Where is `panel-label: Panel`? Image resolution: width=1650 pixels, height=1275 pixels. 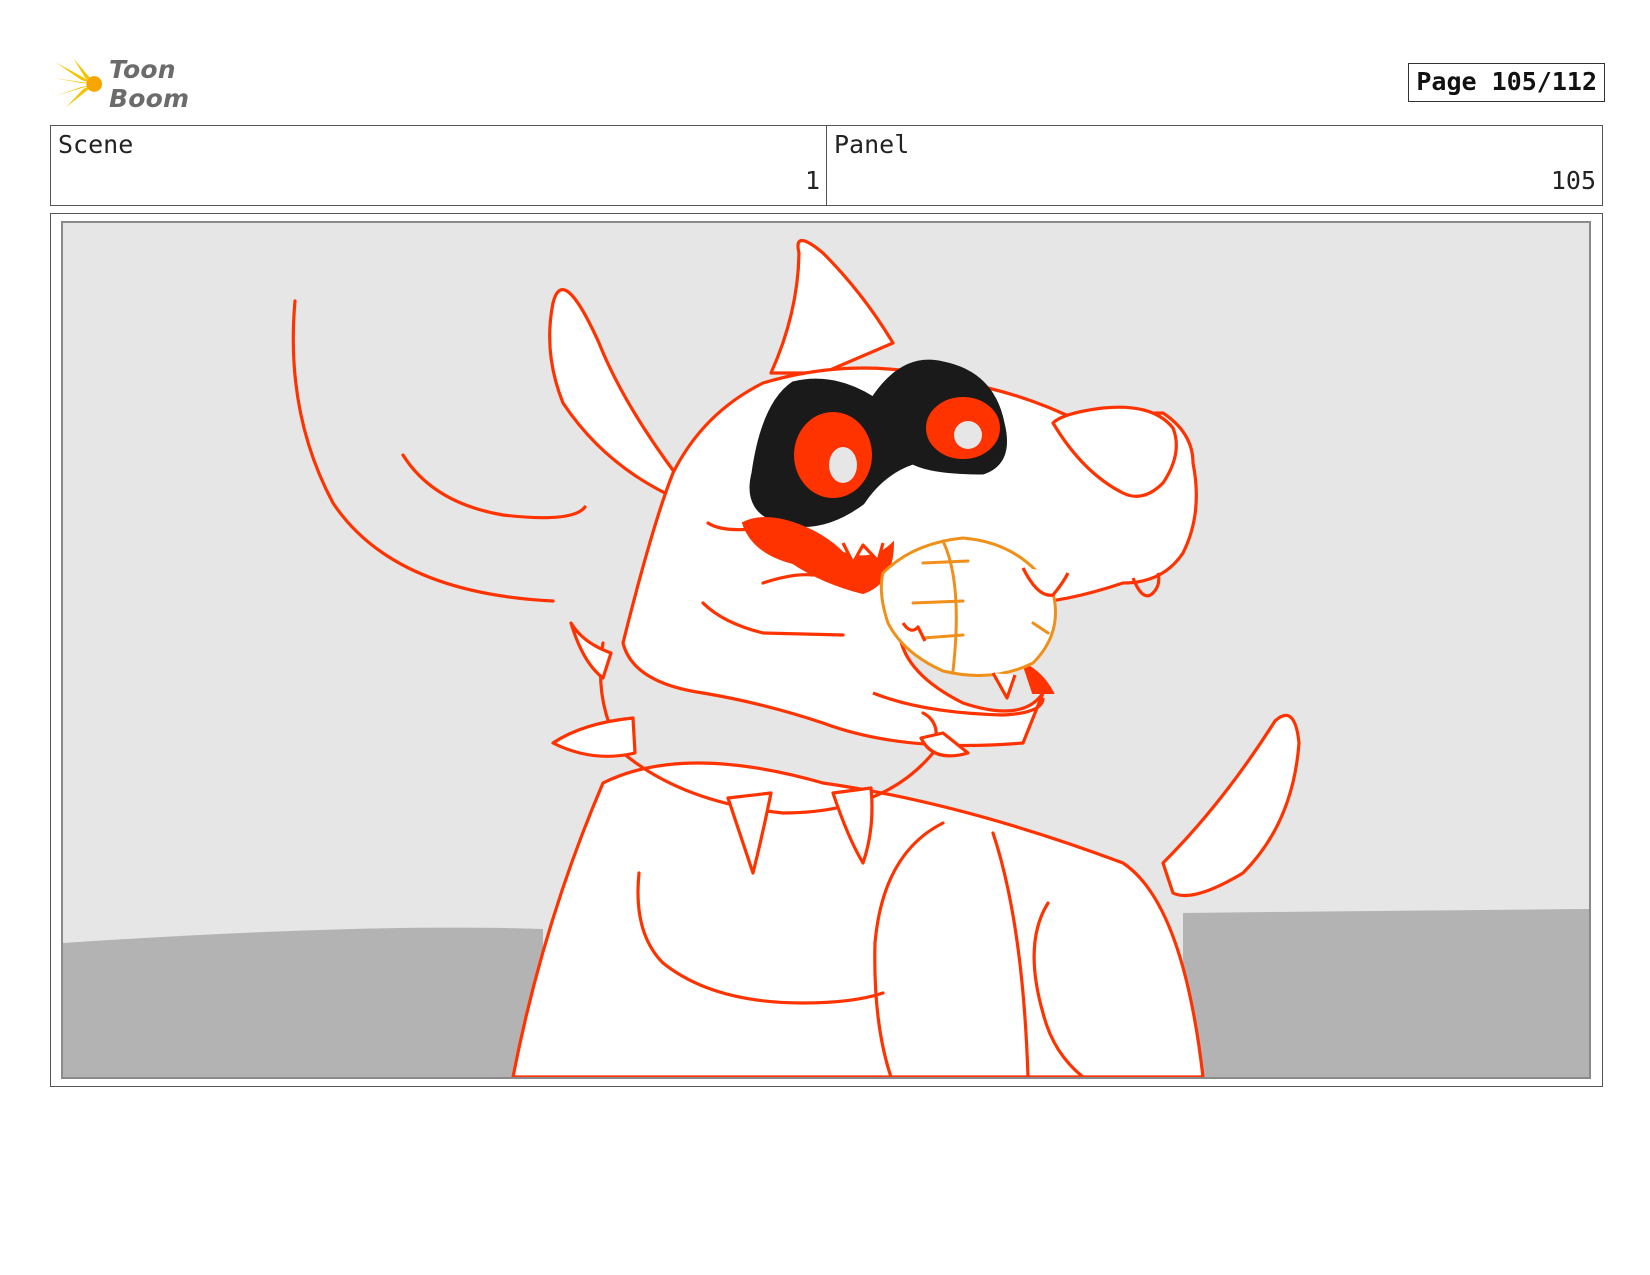
panel-label: Panel is located at coordinates (872, 144).